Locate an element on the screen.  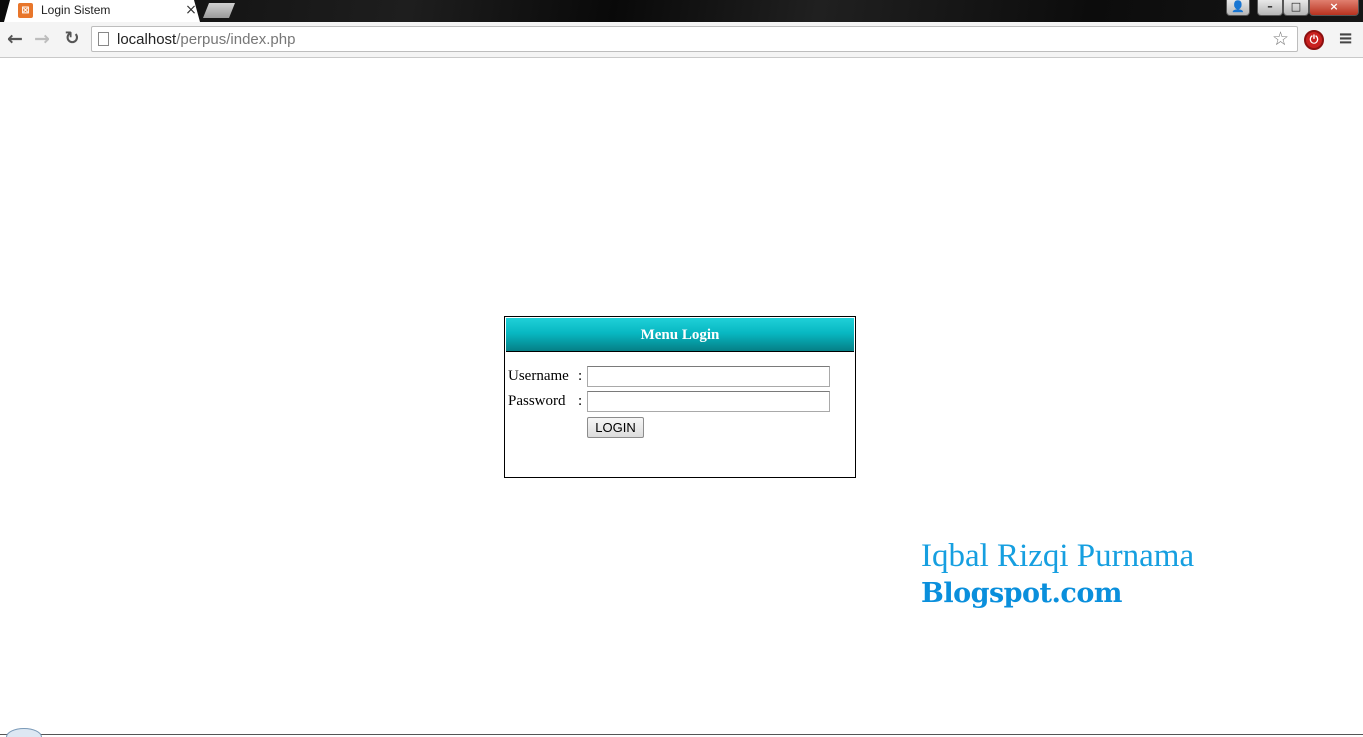
address-url: localhost/perpus/index.php is located at coordinates (206, 39).